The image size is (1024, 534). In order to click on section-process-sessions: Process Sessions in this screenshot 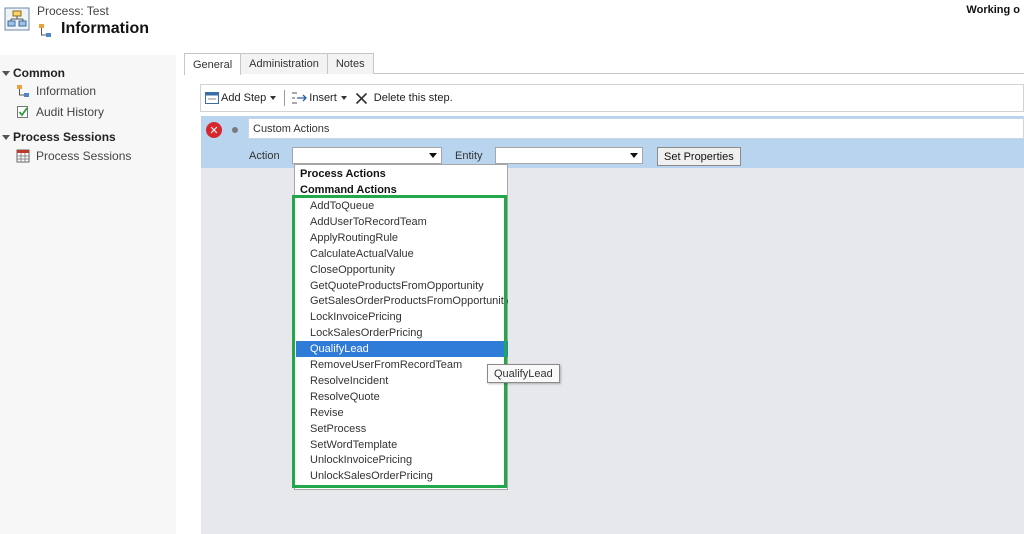, I will do `click(59, 137)`.